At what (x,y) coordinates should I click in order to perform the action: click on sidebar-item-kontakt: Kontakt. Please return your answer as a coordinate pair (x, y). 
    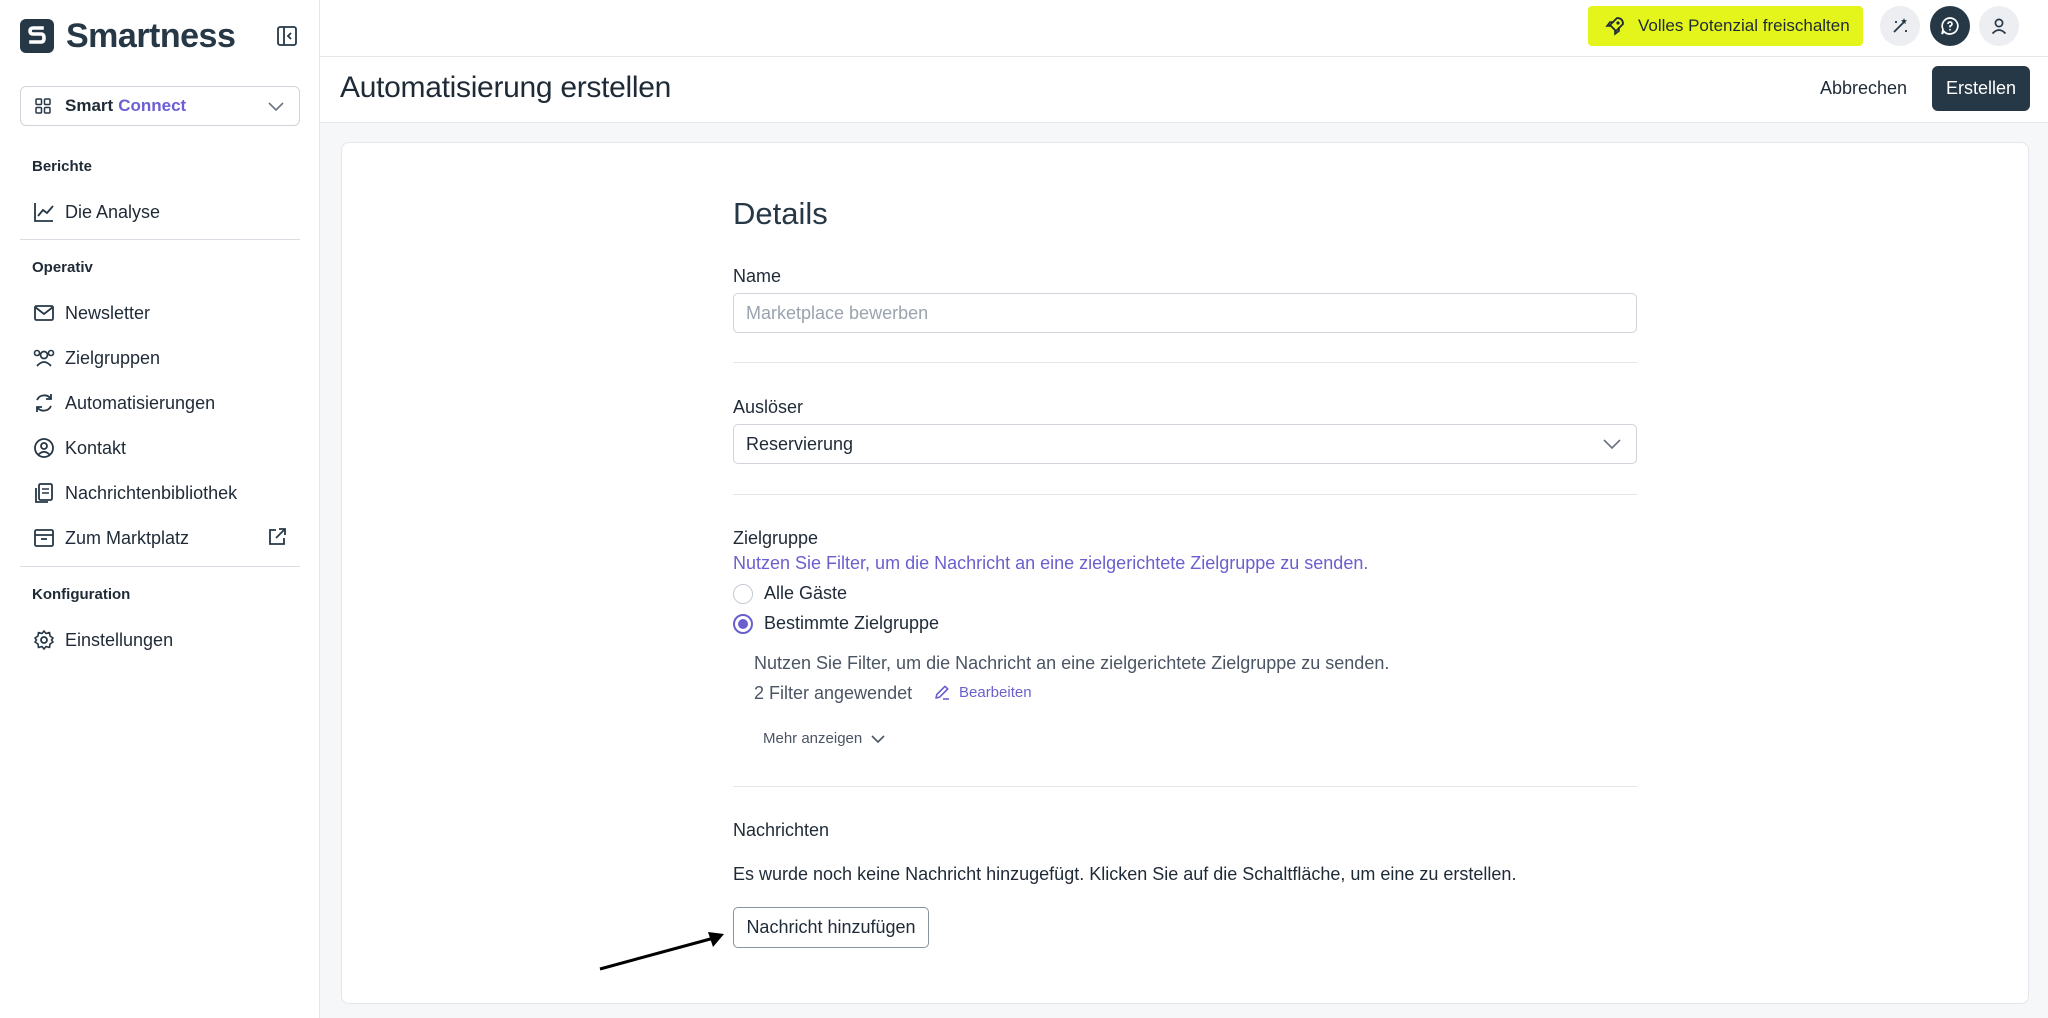
    Looking at the image, I should click on (166, 448).